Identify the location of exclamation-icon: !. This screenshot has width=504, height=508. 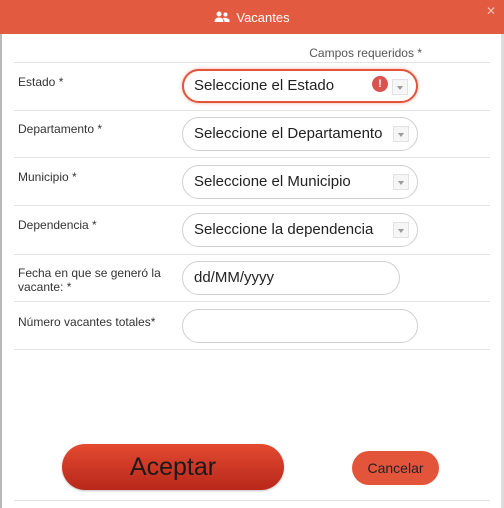
(380, 84).